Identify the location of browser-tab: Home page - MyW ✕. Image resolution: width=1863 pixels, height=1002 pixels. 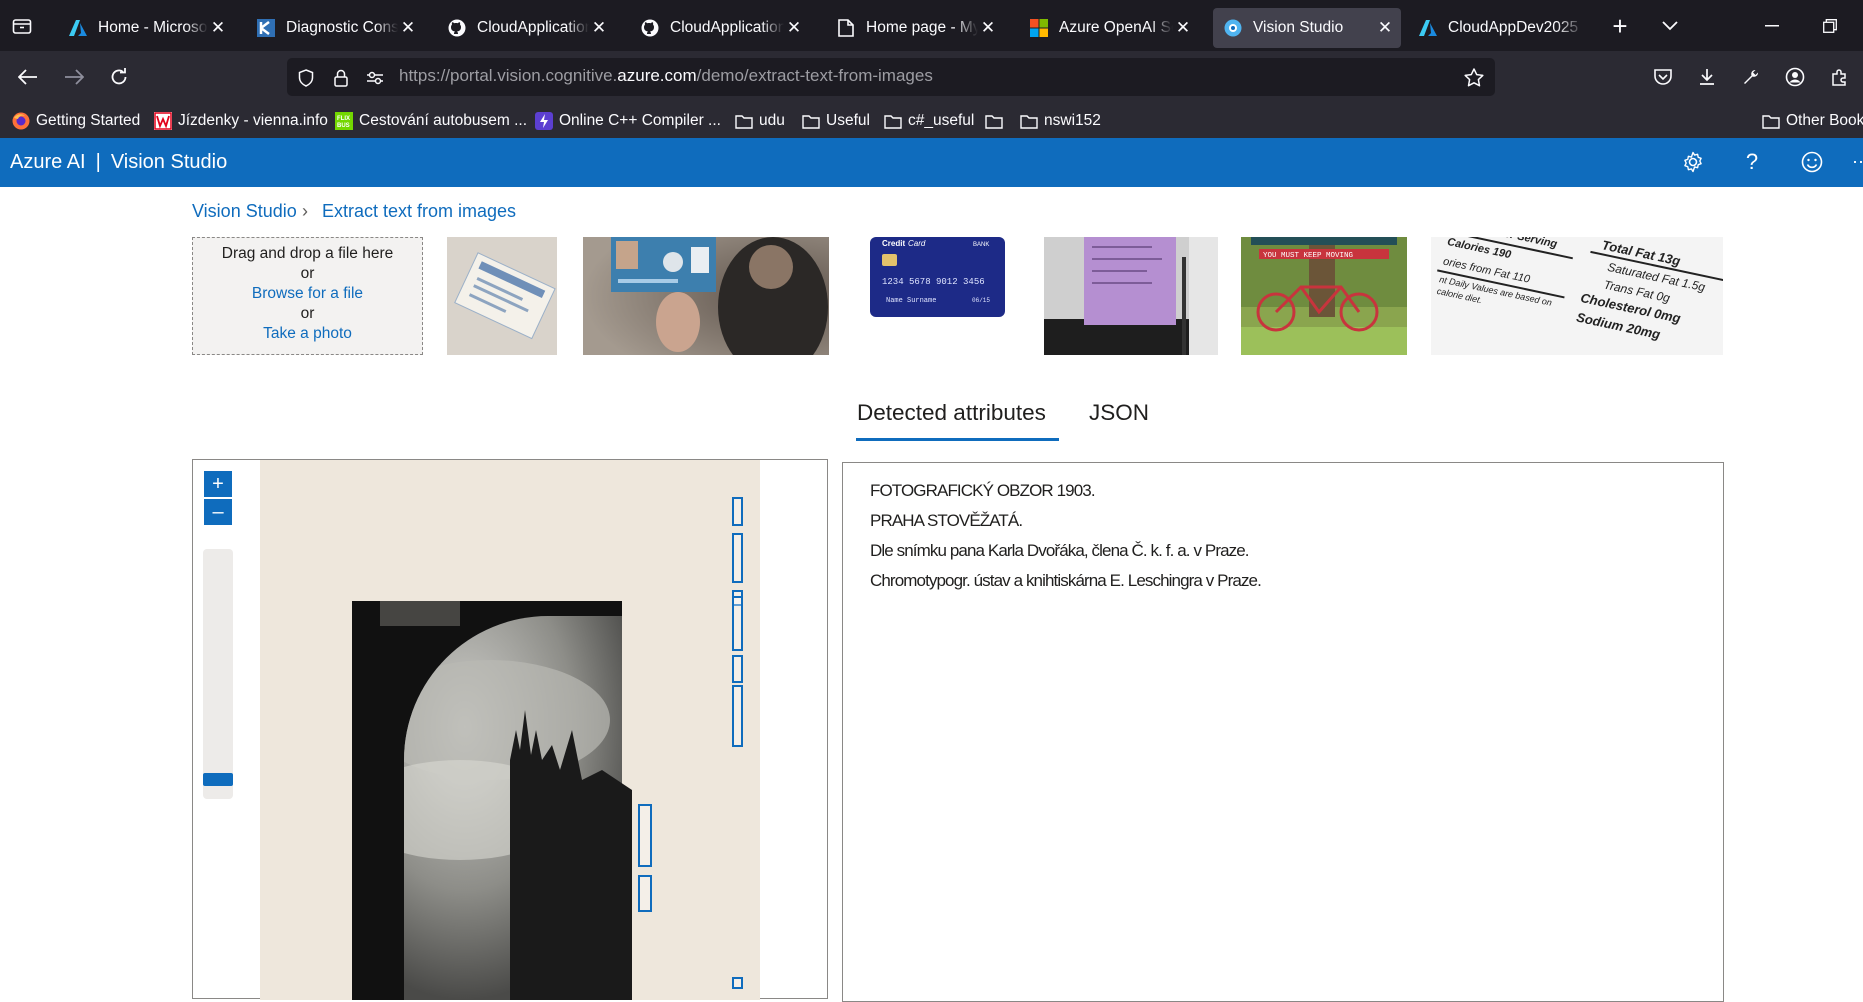
(915, 28).